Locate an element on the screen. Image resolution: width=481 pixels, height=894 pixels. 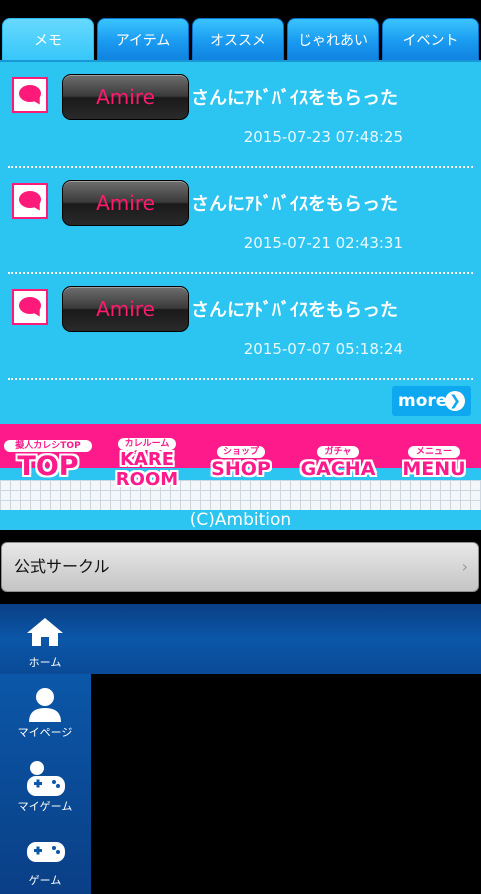
menu-mypage-button: マイページ is located at coordinates (45, 710).